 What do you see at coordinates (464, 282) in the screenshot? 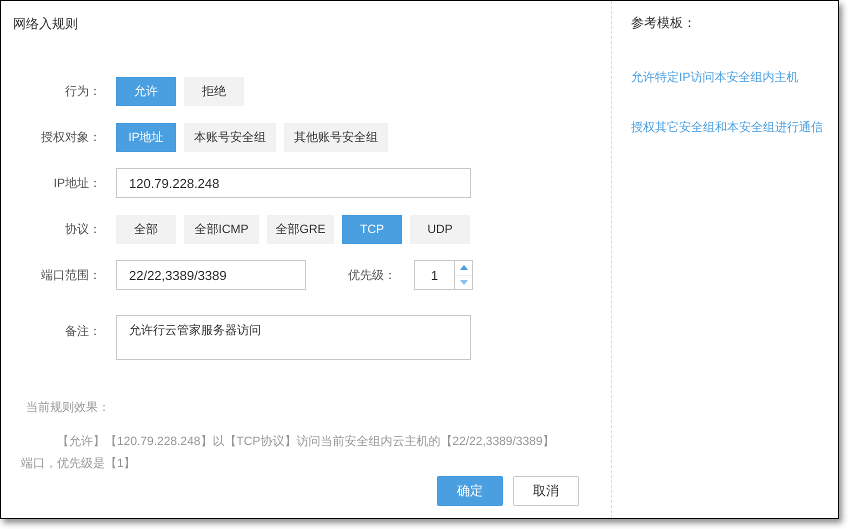
I see `down-arrow-icon` at bounding box center [464, 282].